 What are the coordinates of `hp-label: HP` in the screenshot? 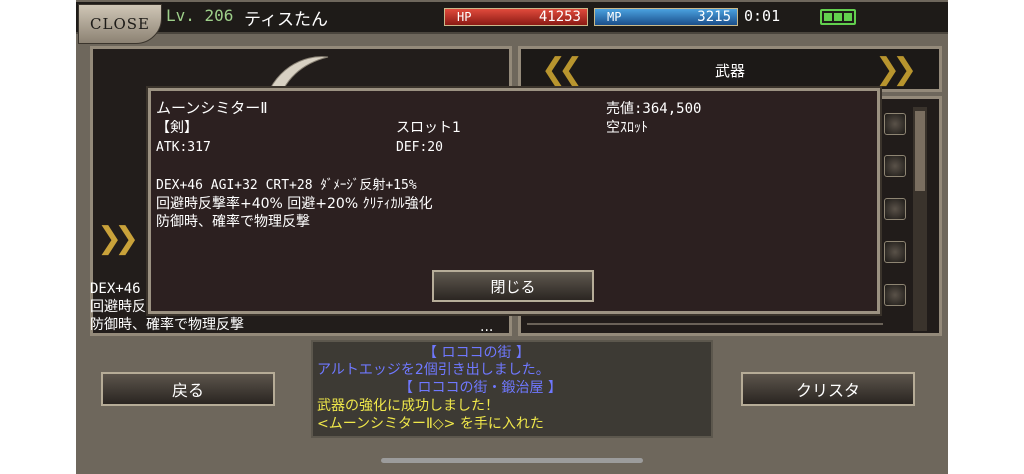 It's located at (464, 17).